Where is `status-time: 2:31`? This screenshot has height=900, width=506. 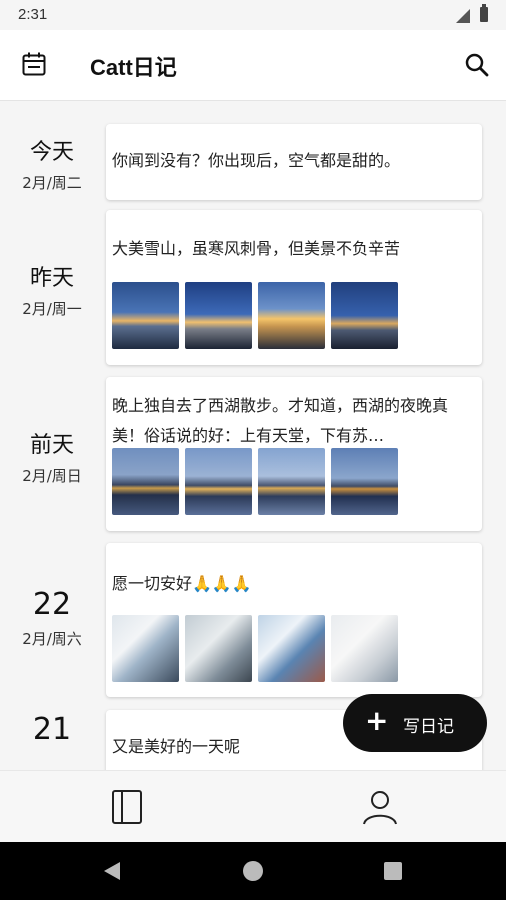
status-time: 2:31 is located at coordinates (33, 14).